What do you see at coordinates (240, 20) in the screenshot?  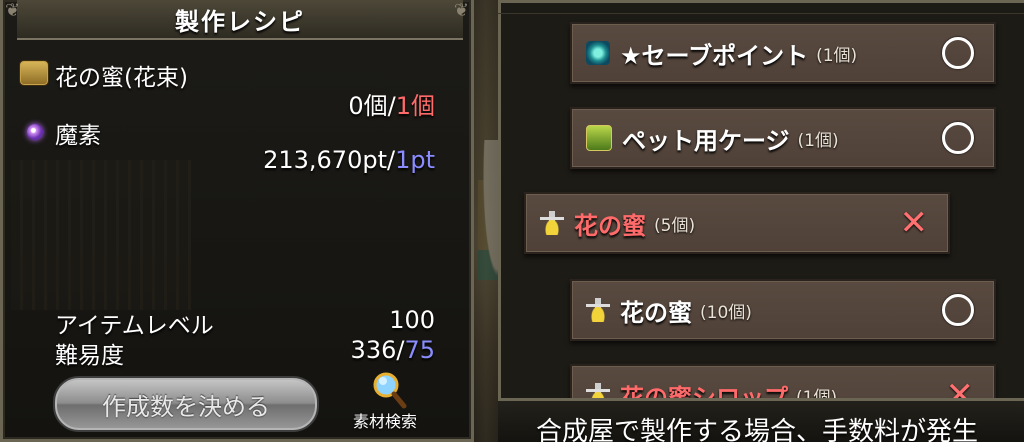 I see `recipe-title: 製作レシピ` at bounding box center [240, 20].